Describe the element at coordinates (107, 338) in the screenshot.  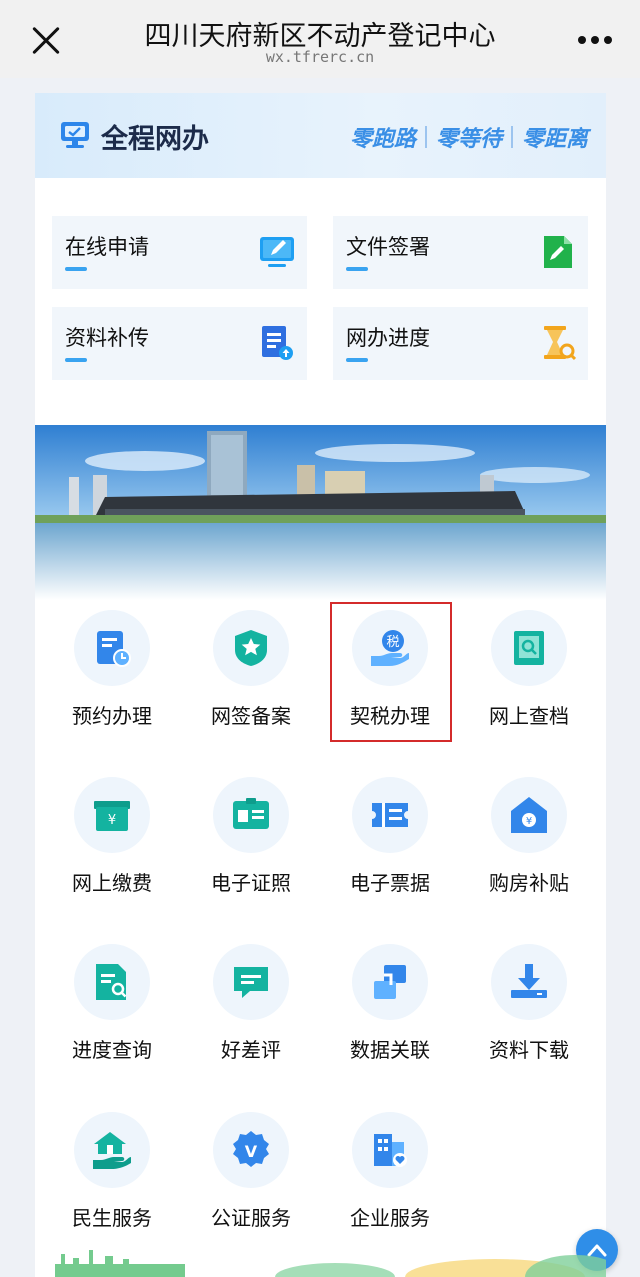
I see `quick-label: 资料补传` at that location.